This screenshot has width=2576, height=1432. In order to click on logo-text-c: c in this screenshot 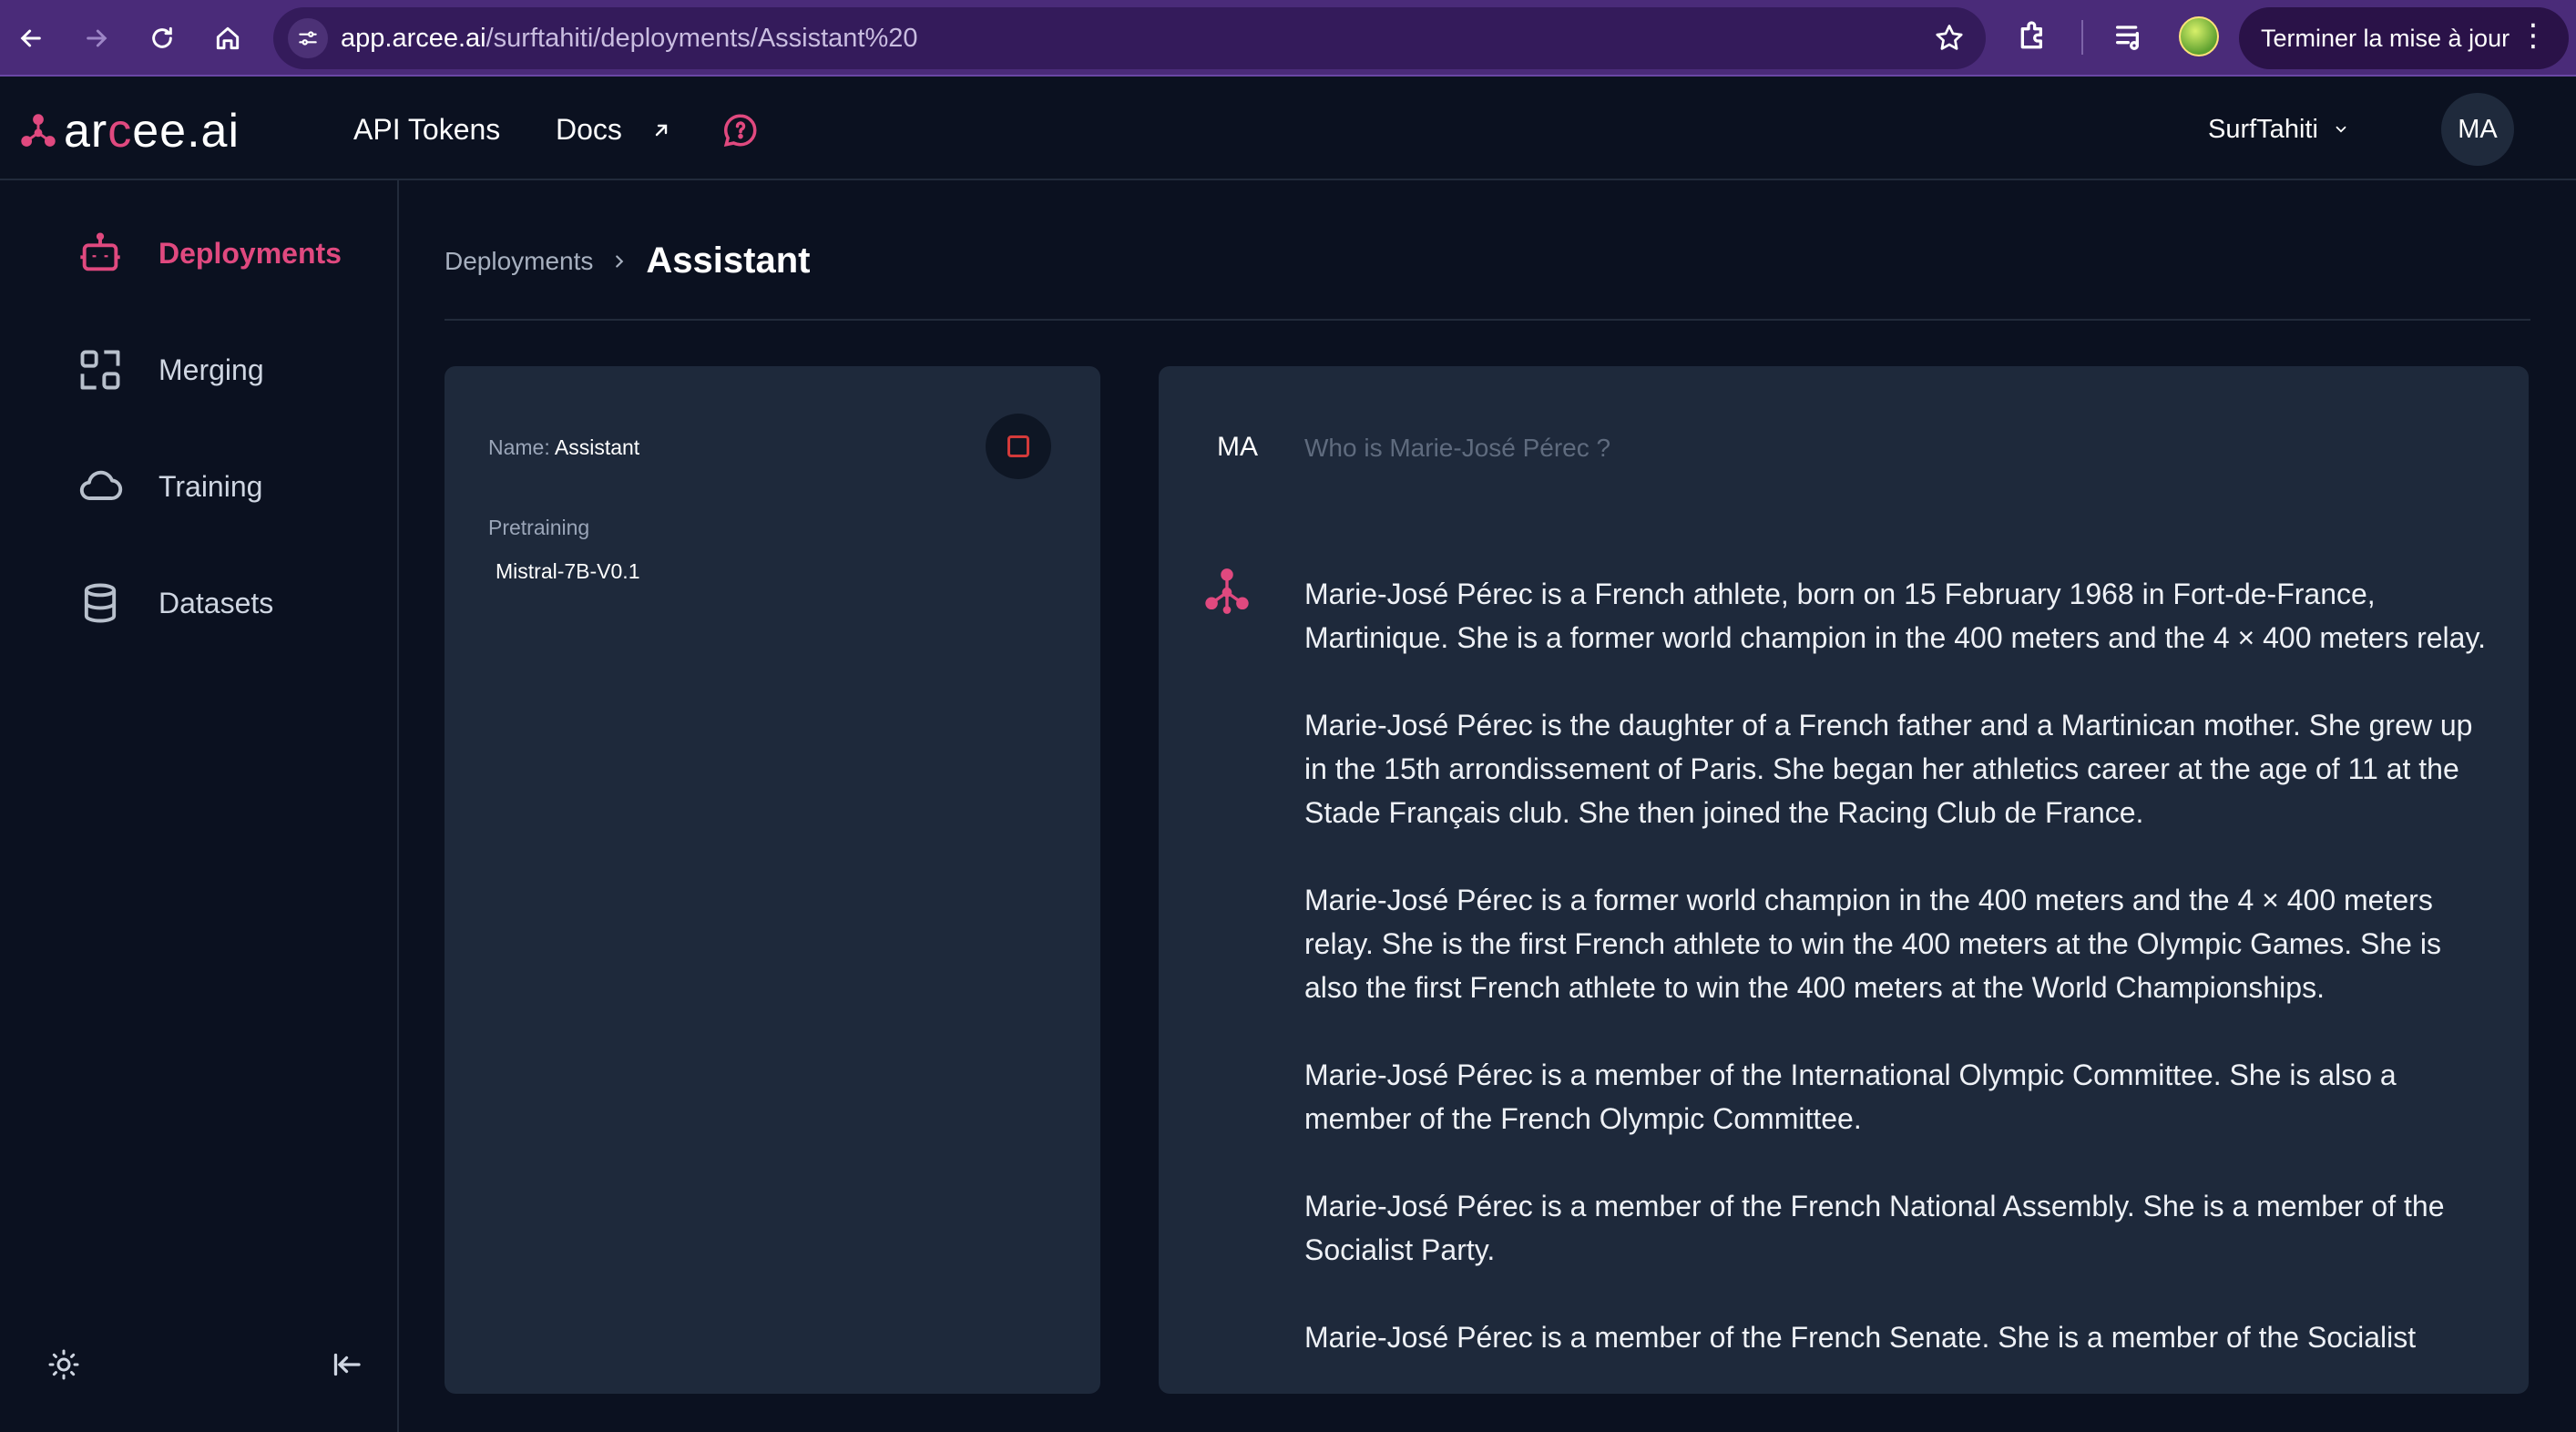, I will do `click(120, 131)`.